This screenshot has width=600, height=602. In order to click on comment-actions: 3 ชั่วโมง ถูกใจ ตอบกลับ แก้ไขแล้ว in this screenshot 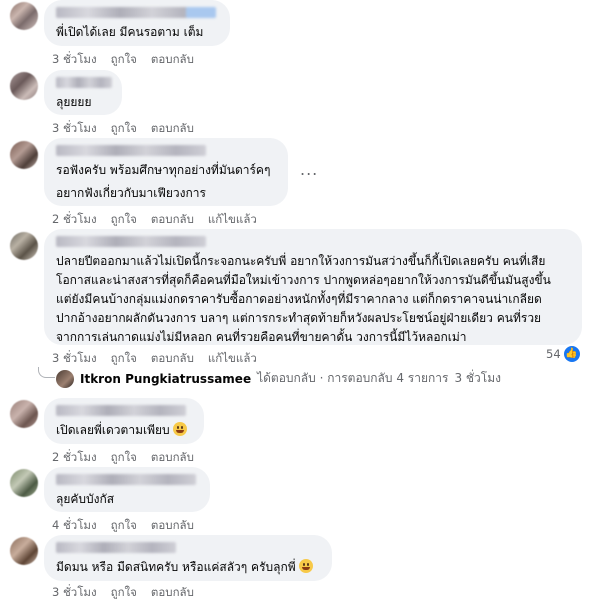, I will do `click(154, 359)`.